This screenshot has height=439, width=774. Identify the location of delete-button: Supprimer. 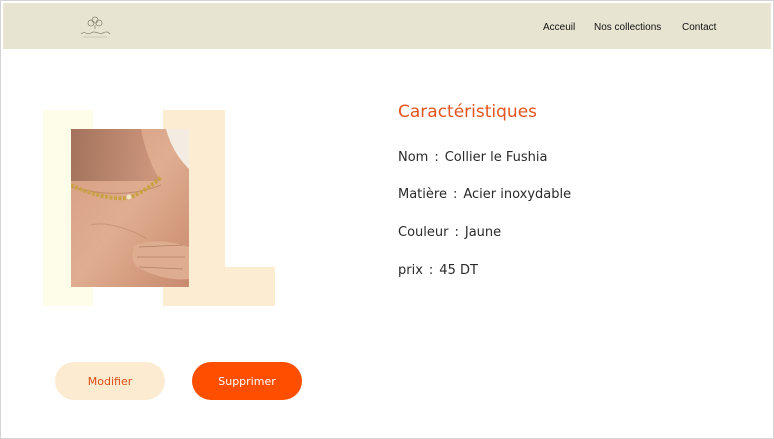
(247, 381).